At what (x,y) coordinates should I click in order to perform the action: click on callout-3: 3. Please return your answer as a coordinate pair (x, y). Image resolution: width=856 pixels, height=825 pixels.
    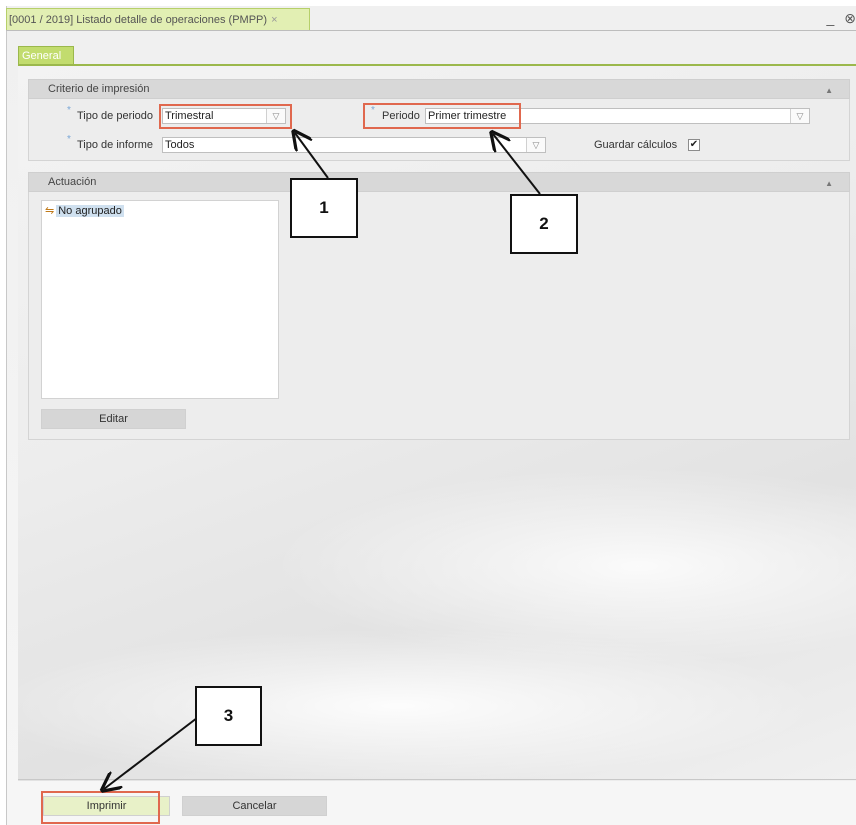
    Looking at the image, I should click on (228, 716).